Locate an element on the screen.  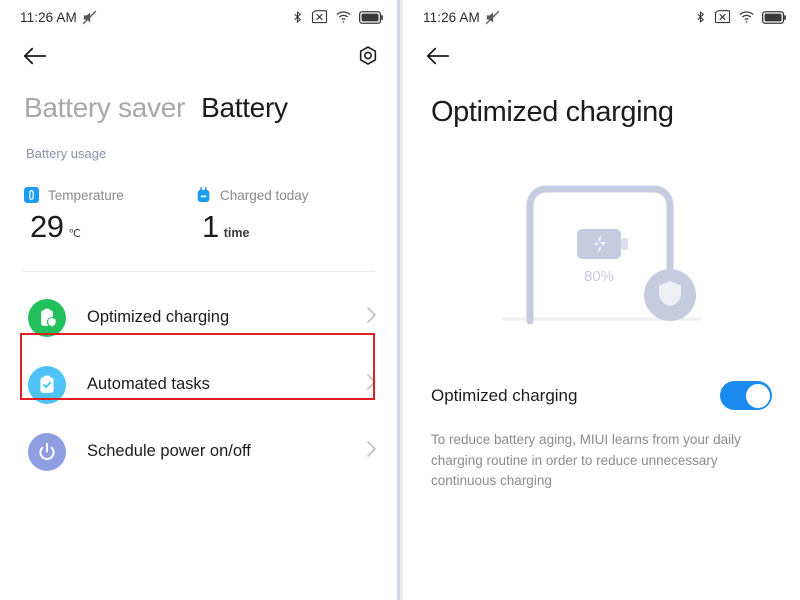
stat-temperature-number: 29 is located at coordinates (47, 226).